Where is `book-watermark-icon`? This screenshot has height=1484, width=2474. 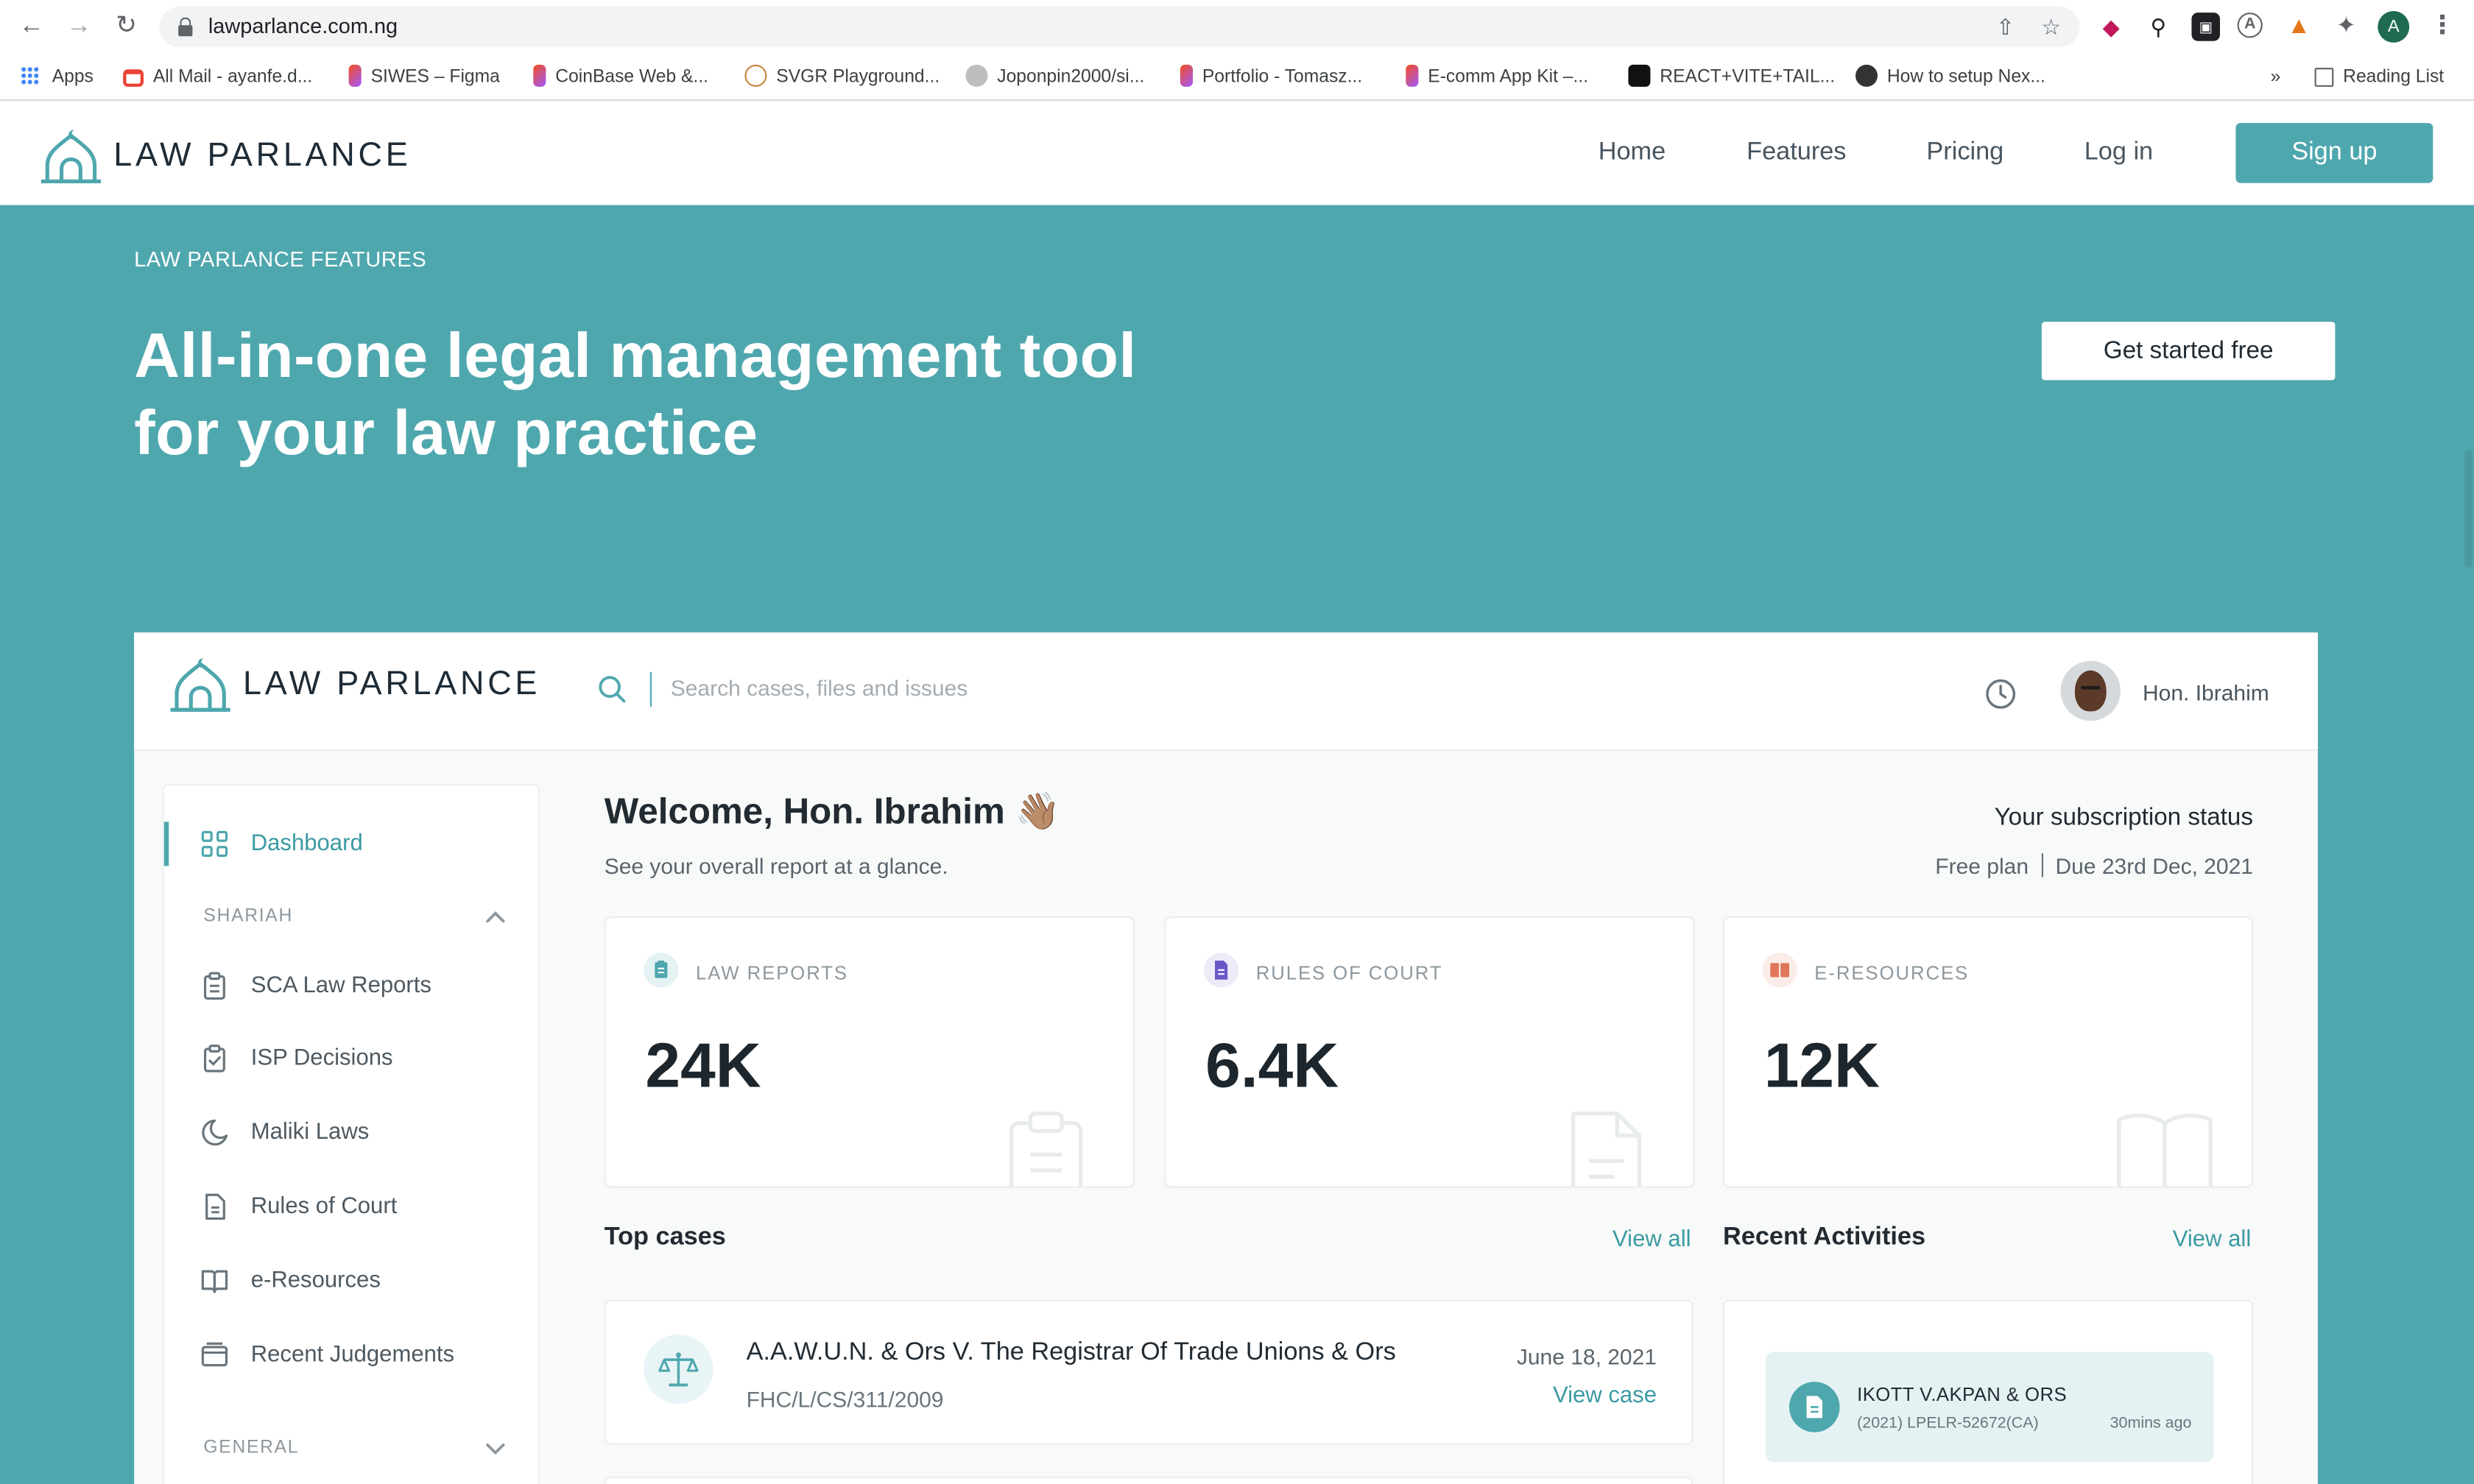 book-watermark-icon is located at coordinates (2165, 1150).